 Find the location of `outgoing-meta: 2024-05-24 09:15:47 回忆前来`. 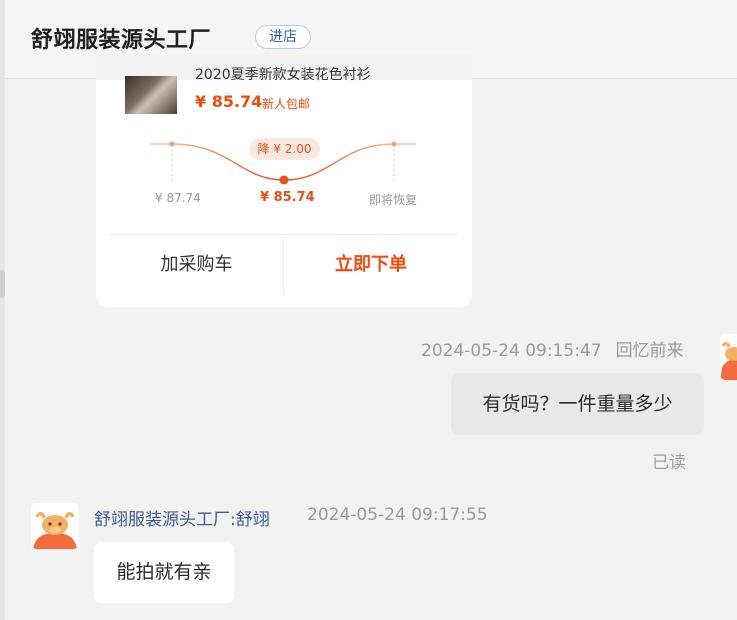

outgoing-meta: 2024-05-24 09:15:47 回忆前来 is located at coordinates (552, 348).